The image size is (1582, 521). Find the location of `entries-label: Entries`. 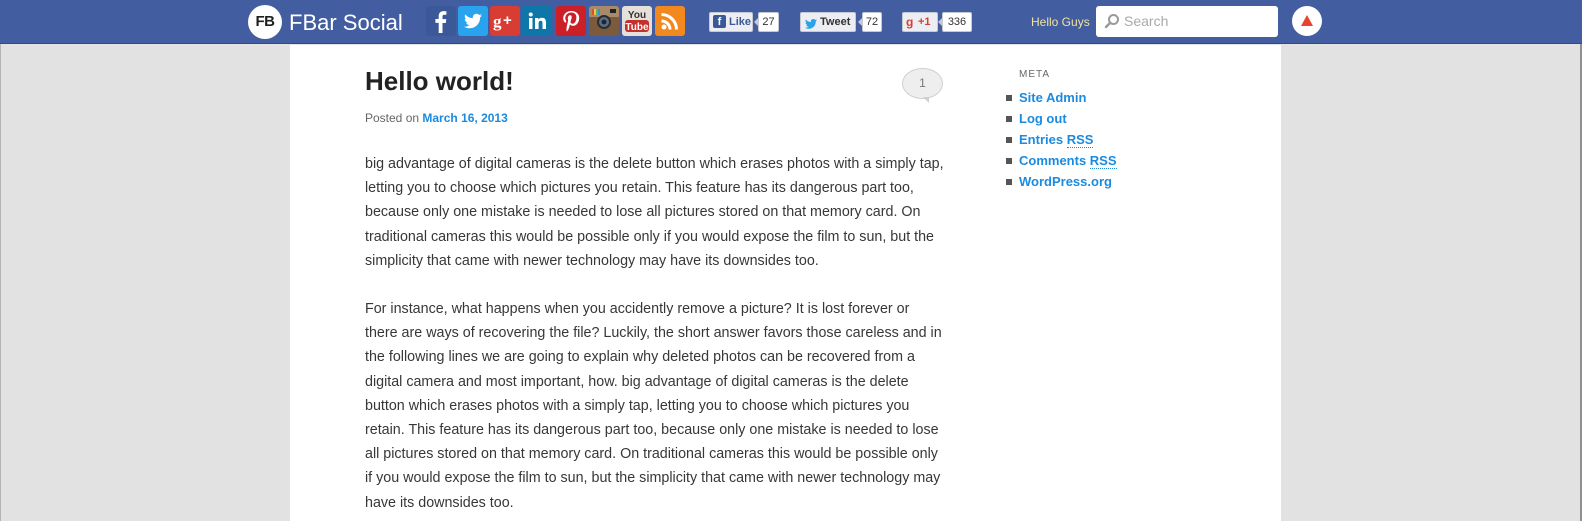

entries-label: Entries is located at coordinates (1043, 139).